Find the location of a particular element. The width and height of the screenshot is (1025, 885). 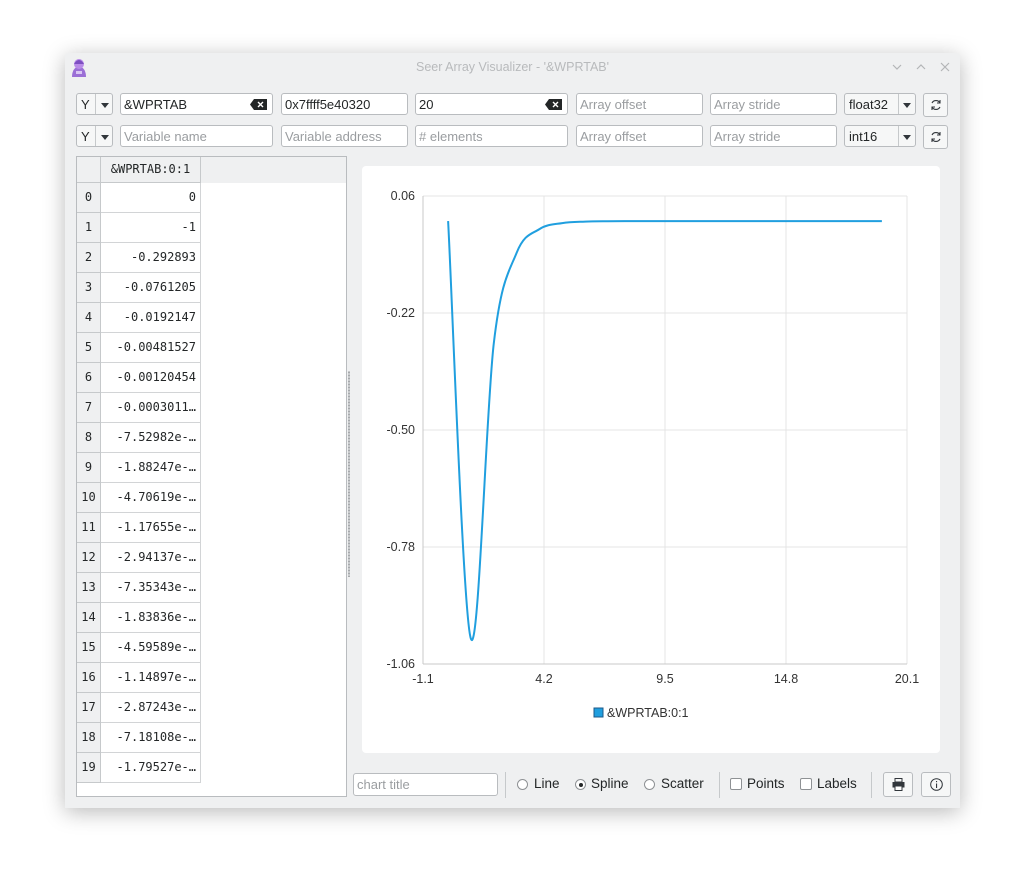

elements-input: 20 is located at coordinates (491, 104).